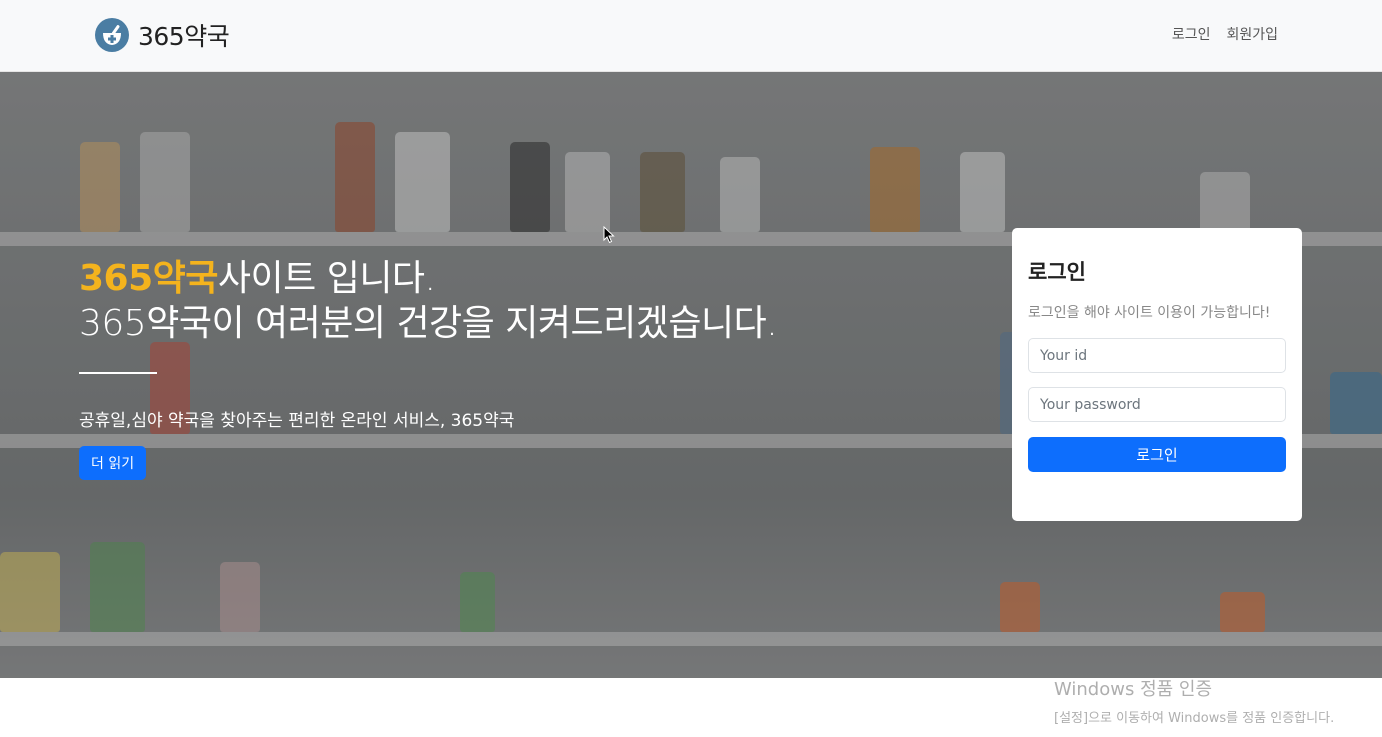 The image size is (1382, 737). What do you see at coordinates (1157, 454) in the screenshot?
I see `login-submit-button: 로그인` at bounding box center [1157, 454].